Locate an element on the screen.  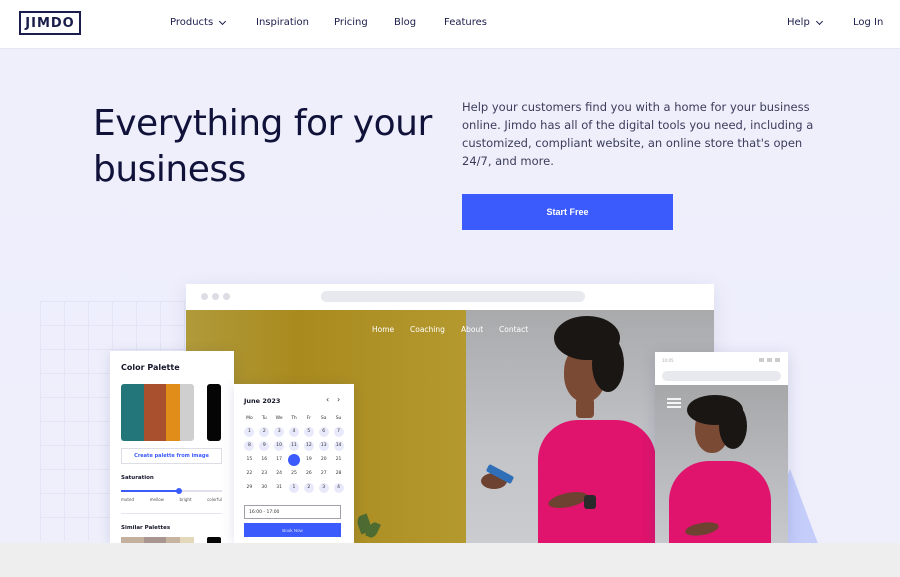
chevron-right-icon: › is located at coordinates (338, 399).